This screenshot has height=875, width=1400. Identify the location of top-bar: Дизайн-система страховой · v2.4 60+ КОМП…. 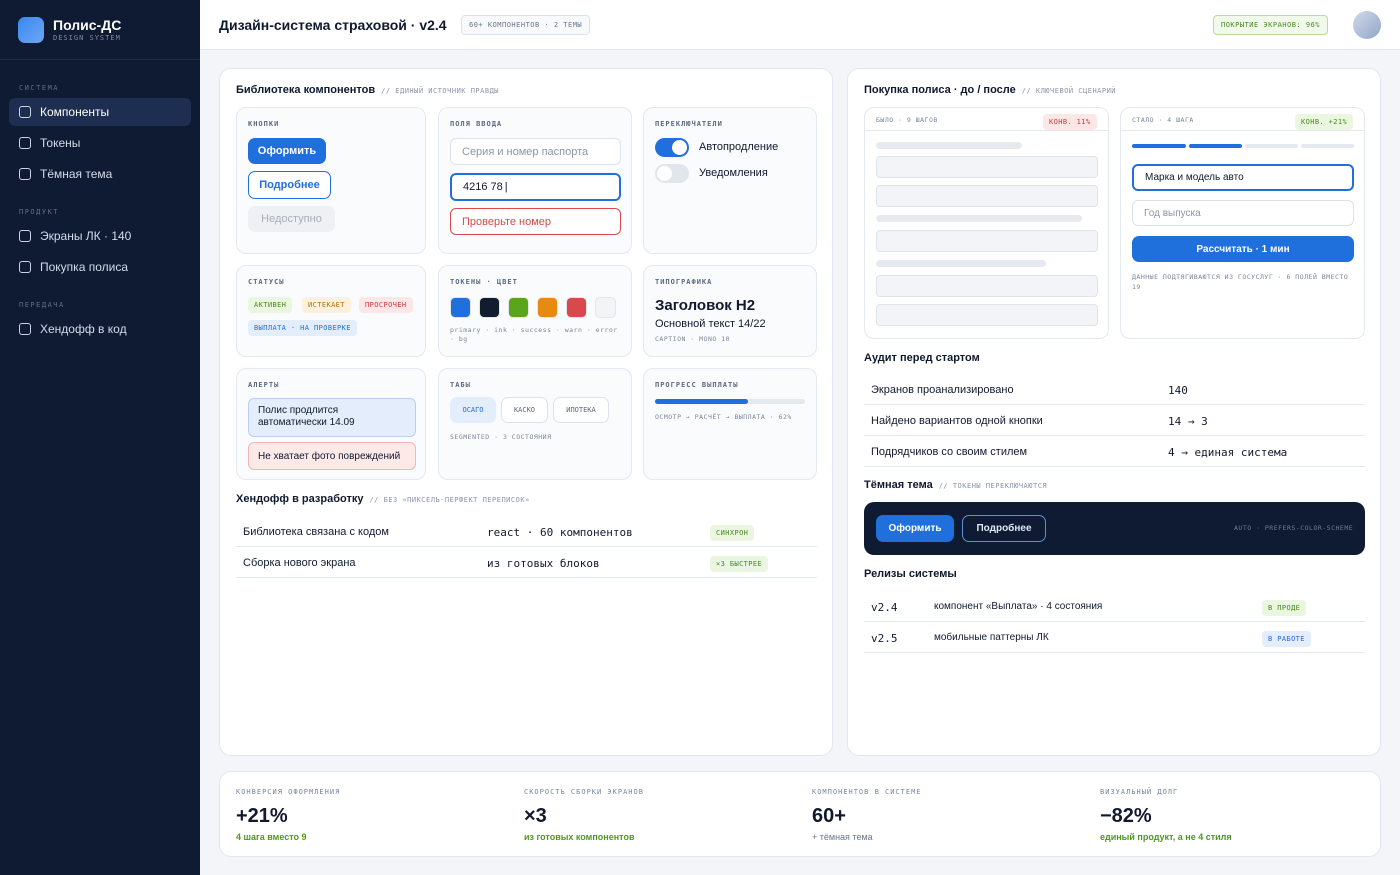
(800, 25).